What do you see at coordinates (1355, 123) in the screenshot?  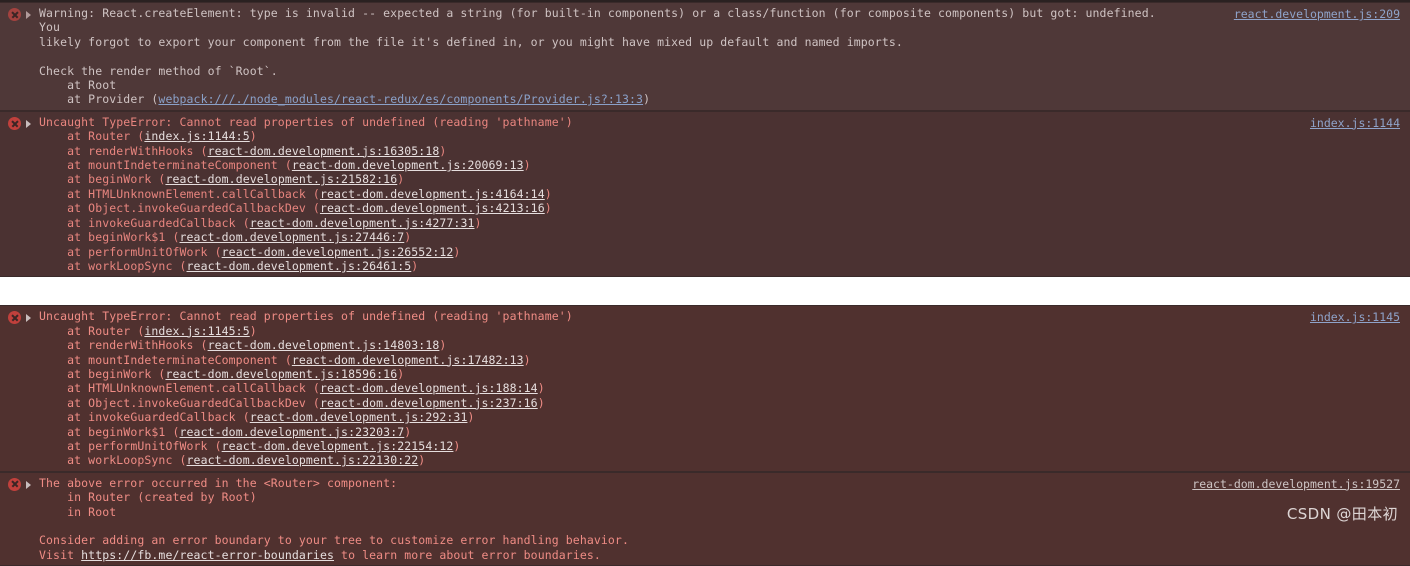 I see `entry-origin-link: index.js:1144` at bounding box center [1355, 123].